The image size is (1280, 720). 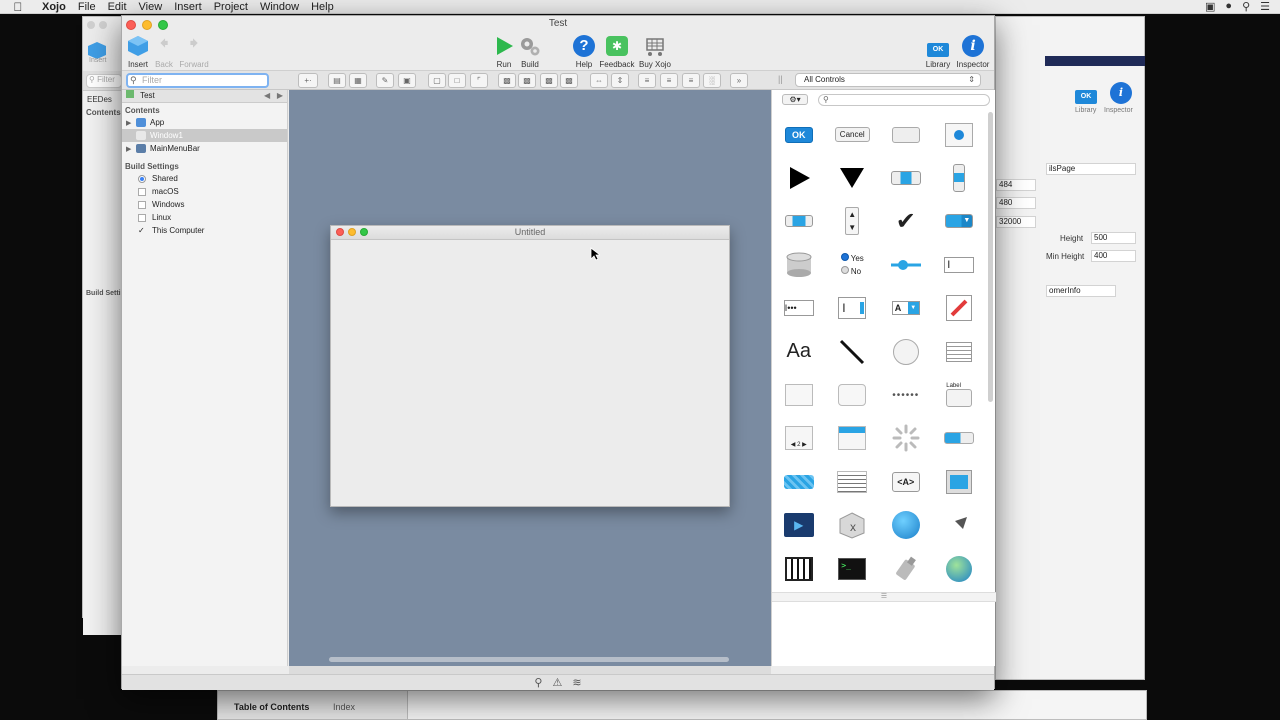 What do you see at coordinates (599, 80) in the screenshot?
I see `space-horizontal-button: ⇔` at bounding box center [599, 80].